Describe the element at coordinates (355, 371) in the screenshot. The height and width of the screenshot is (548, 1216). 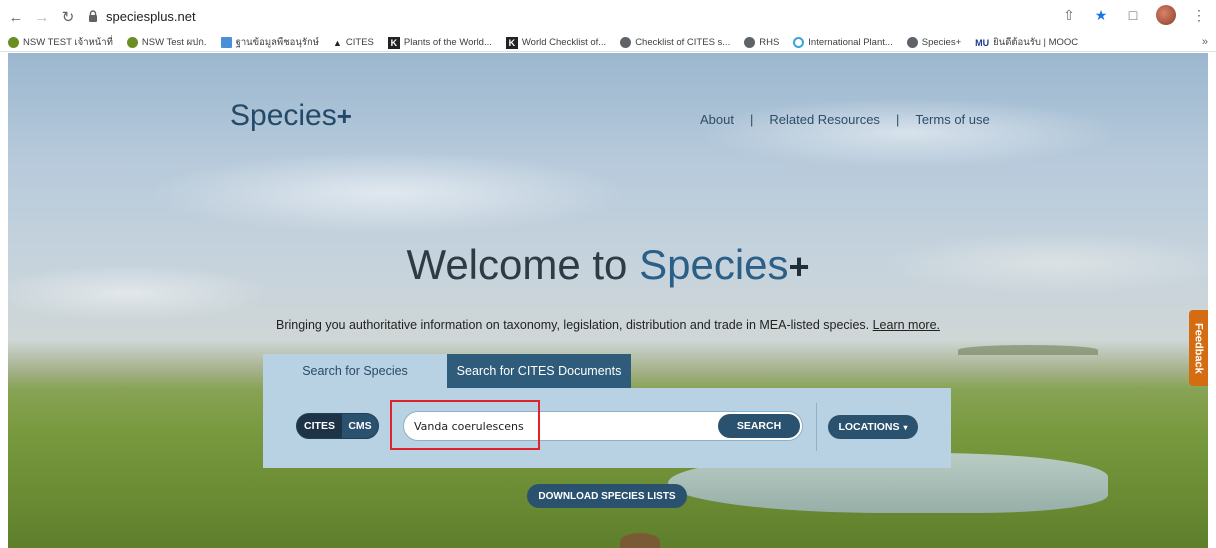
I see `tab-search-species: Search for Species` at that location.